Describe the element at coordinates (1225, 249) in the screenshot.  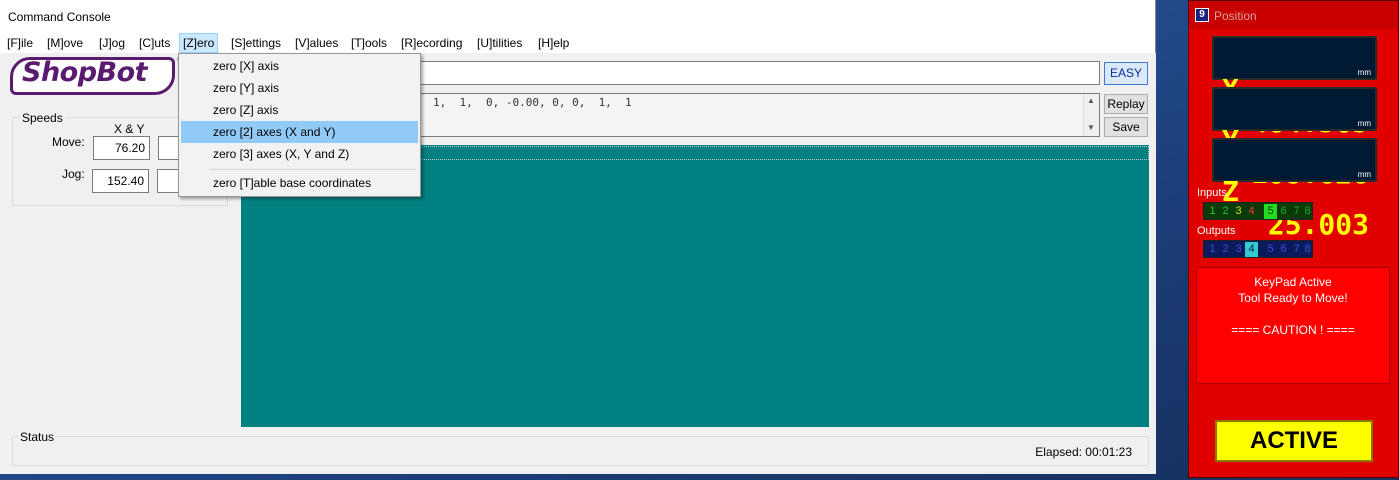
I see `output-2: 2` at that location.